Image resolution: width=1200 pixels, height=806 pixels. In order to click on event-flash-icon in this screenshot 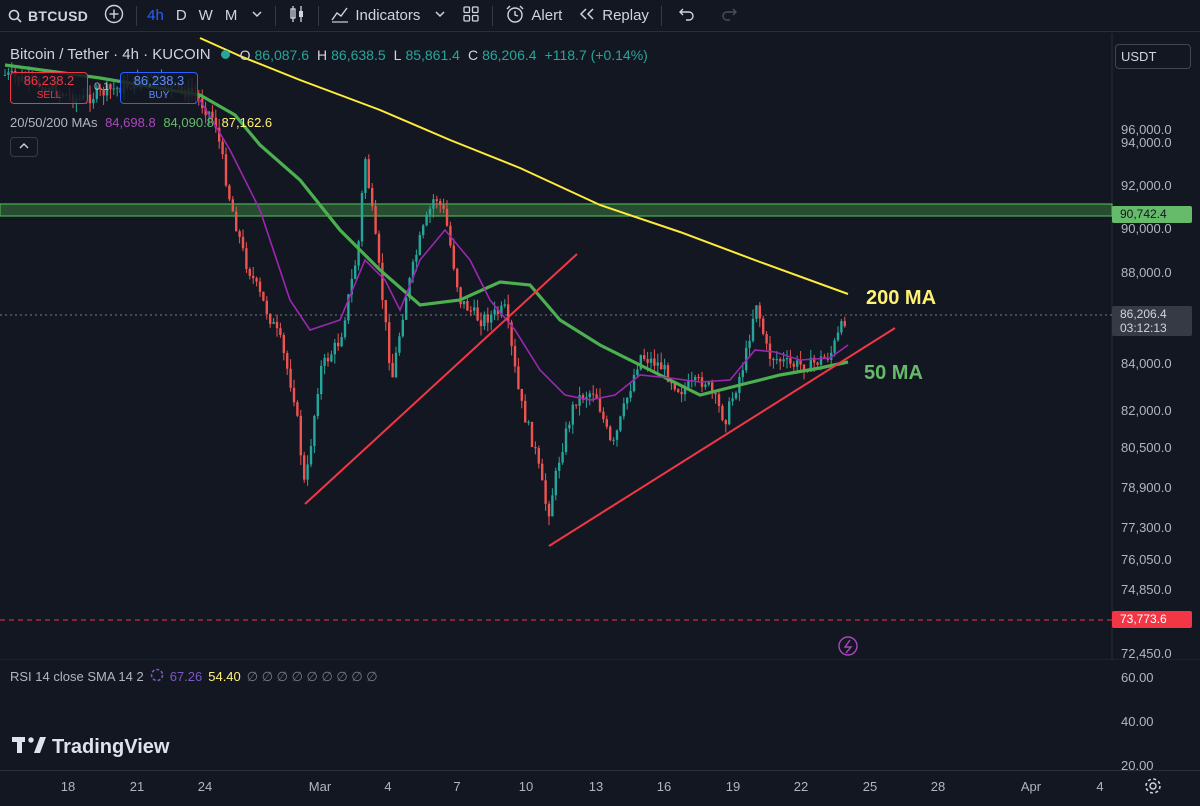, I will do `click(848, 646)`.